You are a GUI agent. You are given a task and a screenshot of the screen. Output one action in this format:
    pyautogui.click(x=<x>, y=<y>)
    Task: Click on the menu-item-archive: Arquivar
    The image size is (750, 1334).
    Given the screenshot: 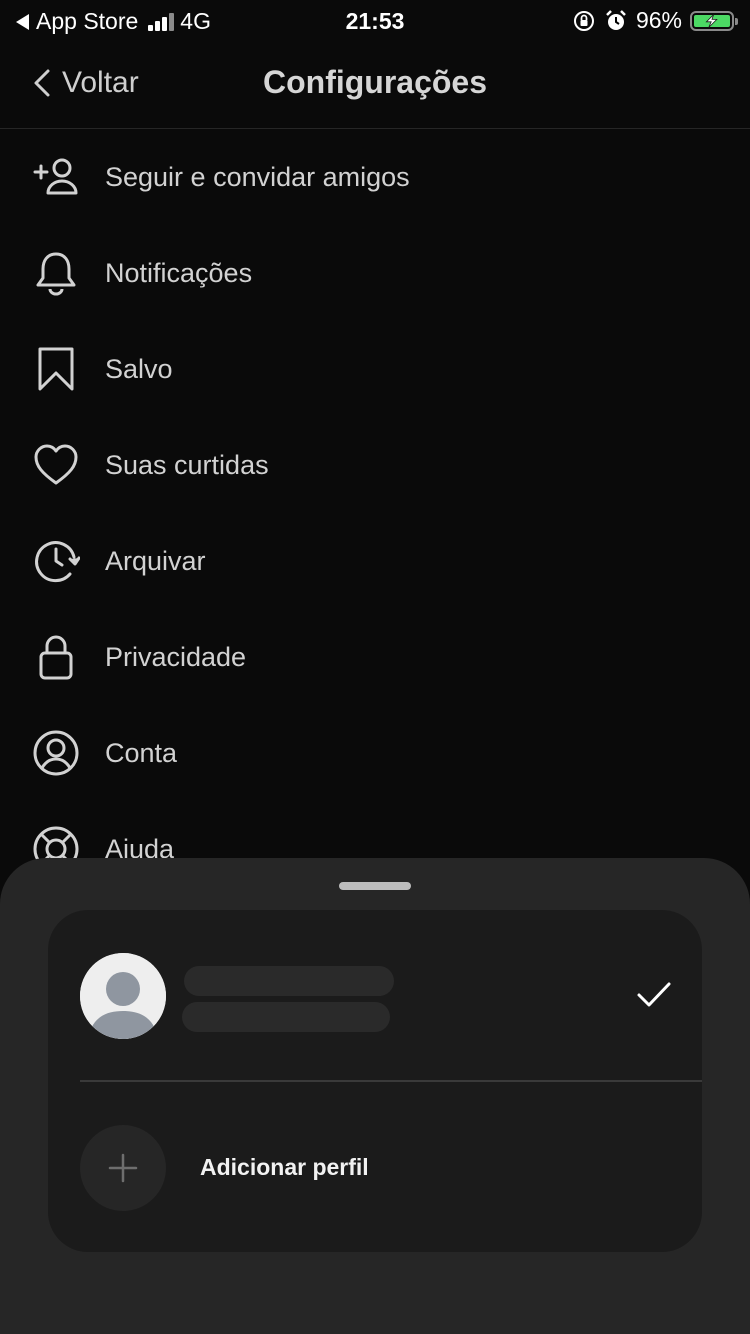 What is the action you would take?
    pyautogui.click(x=375, y=561)
    